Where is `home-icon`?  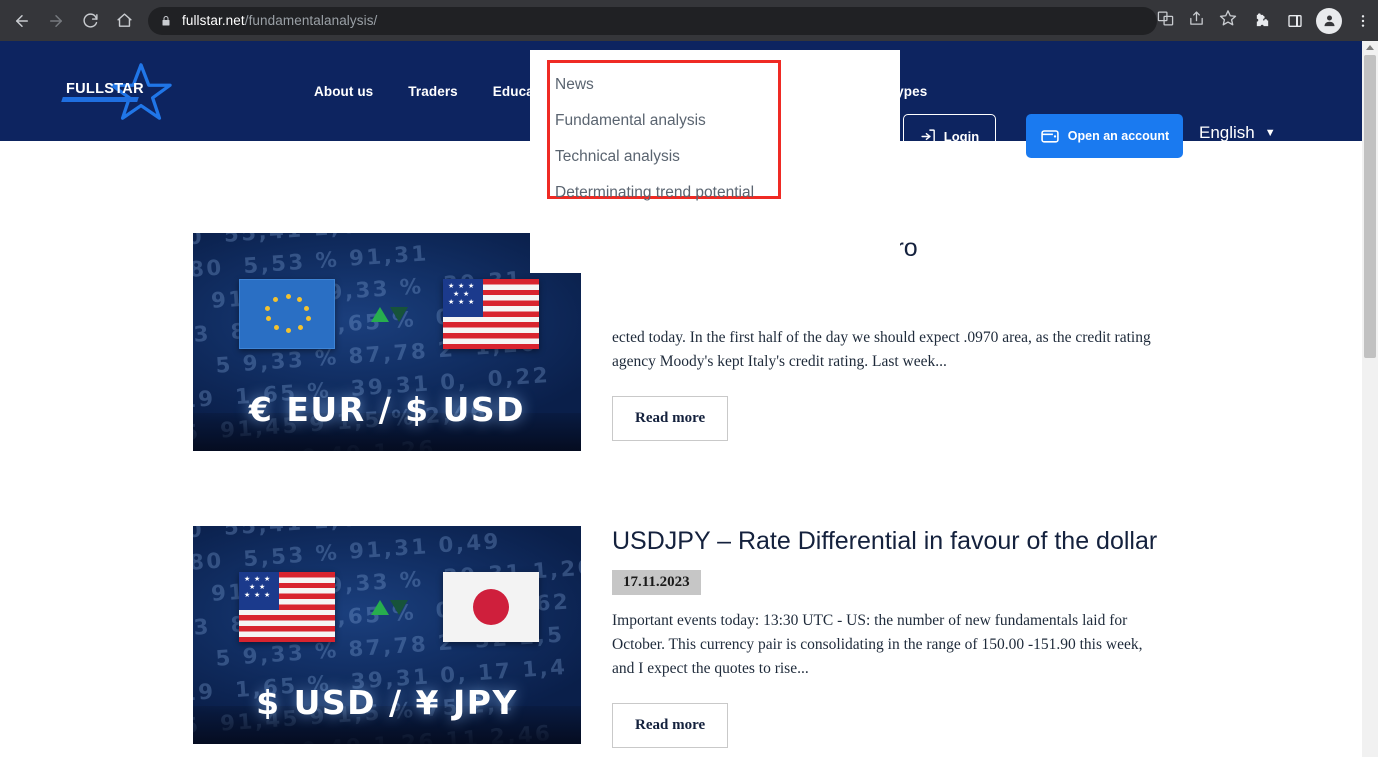 home-icon is located at coordinates (124, 20).